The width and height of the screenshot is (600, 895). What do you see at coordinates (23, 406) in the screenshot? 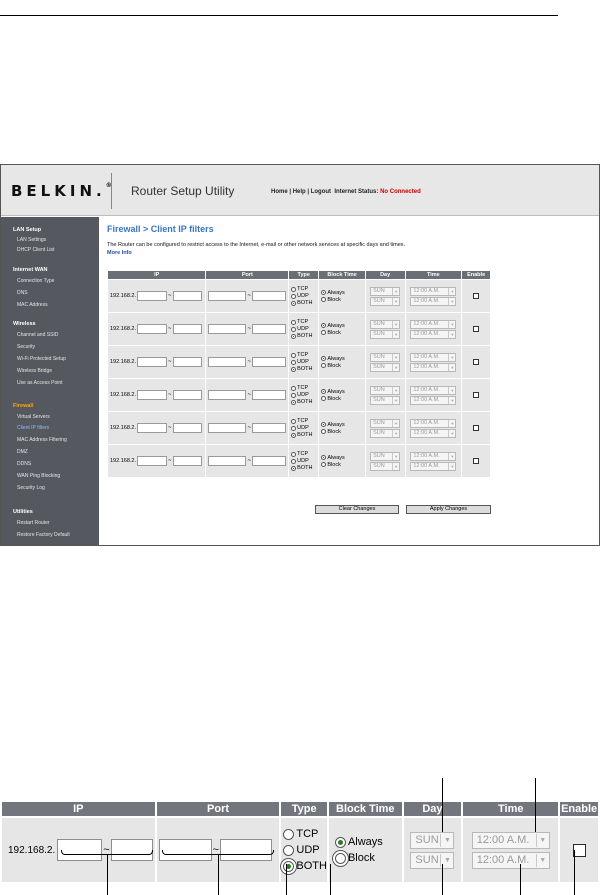
I see `sidebar-section-firewall: Firewall` at bounding box center [23, 406].